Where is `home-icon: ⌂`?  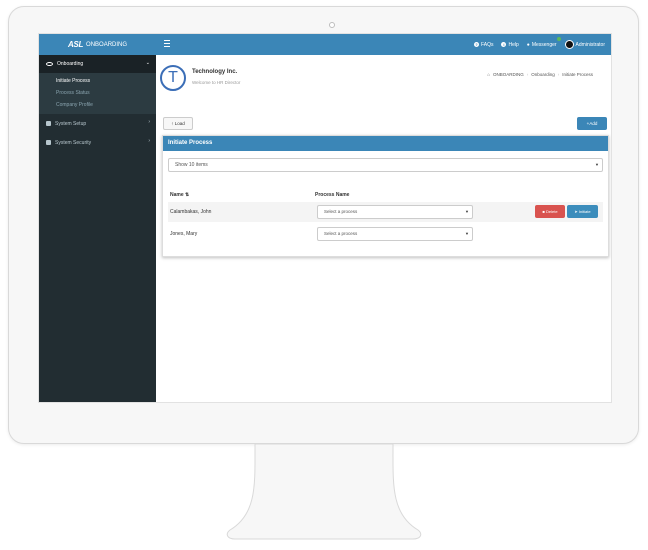 home-icon: ⌂ is located at coordinates (488, 74).